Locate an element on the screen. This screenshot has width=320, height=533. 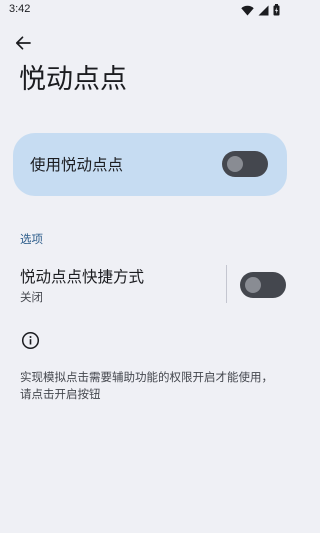
shortcut-toggle-switch is located at coordinates (263, 285).